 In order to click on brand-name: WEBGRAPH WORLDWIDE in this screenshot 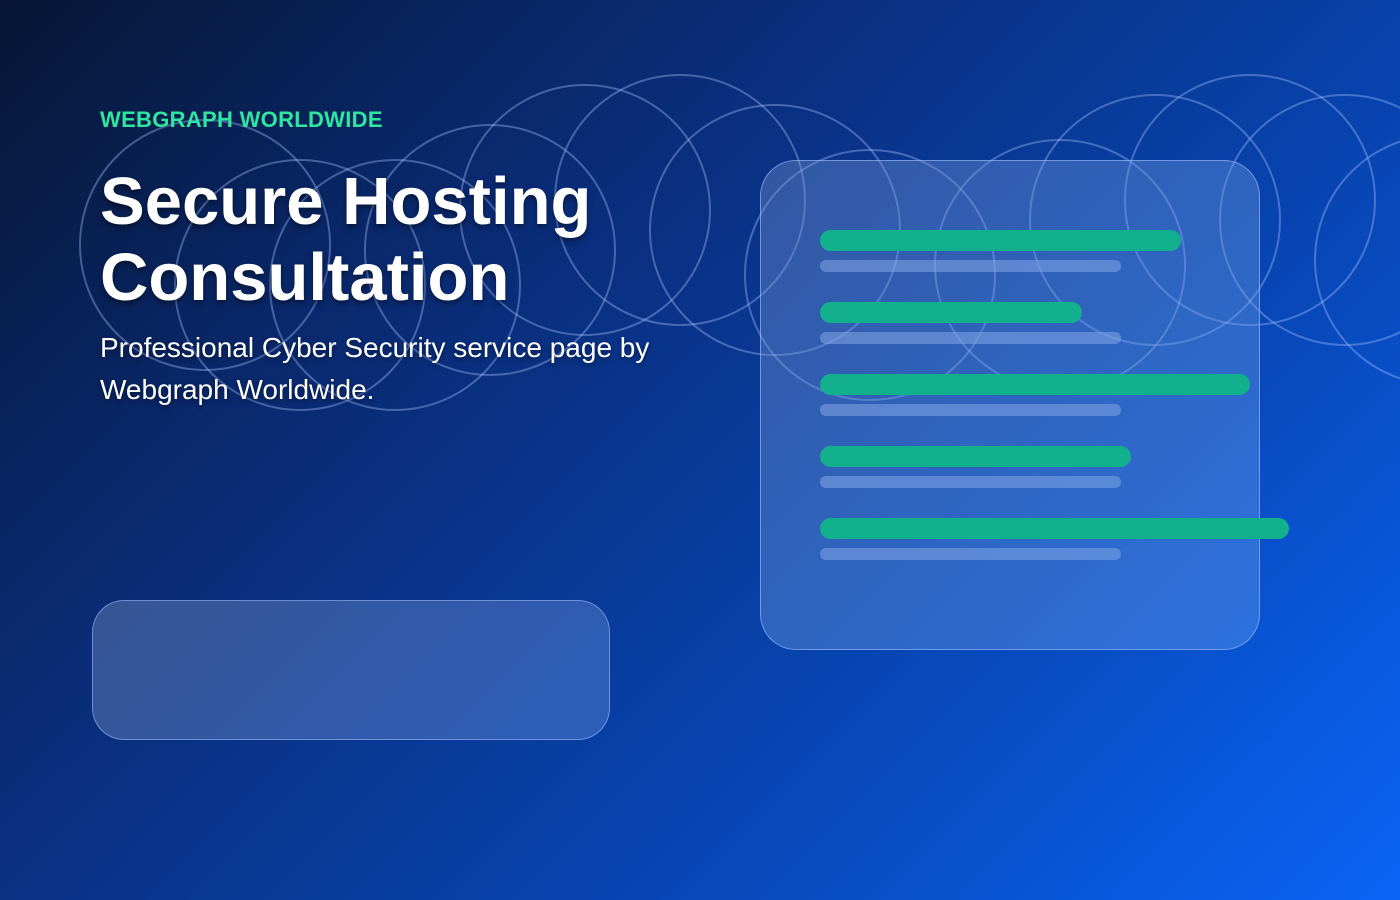, I will do `click(241, 119)`.